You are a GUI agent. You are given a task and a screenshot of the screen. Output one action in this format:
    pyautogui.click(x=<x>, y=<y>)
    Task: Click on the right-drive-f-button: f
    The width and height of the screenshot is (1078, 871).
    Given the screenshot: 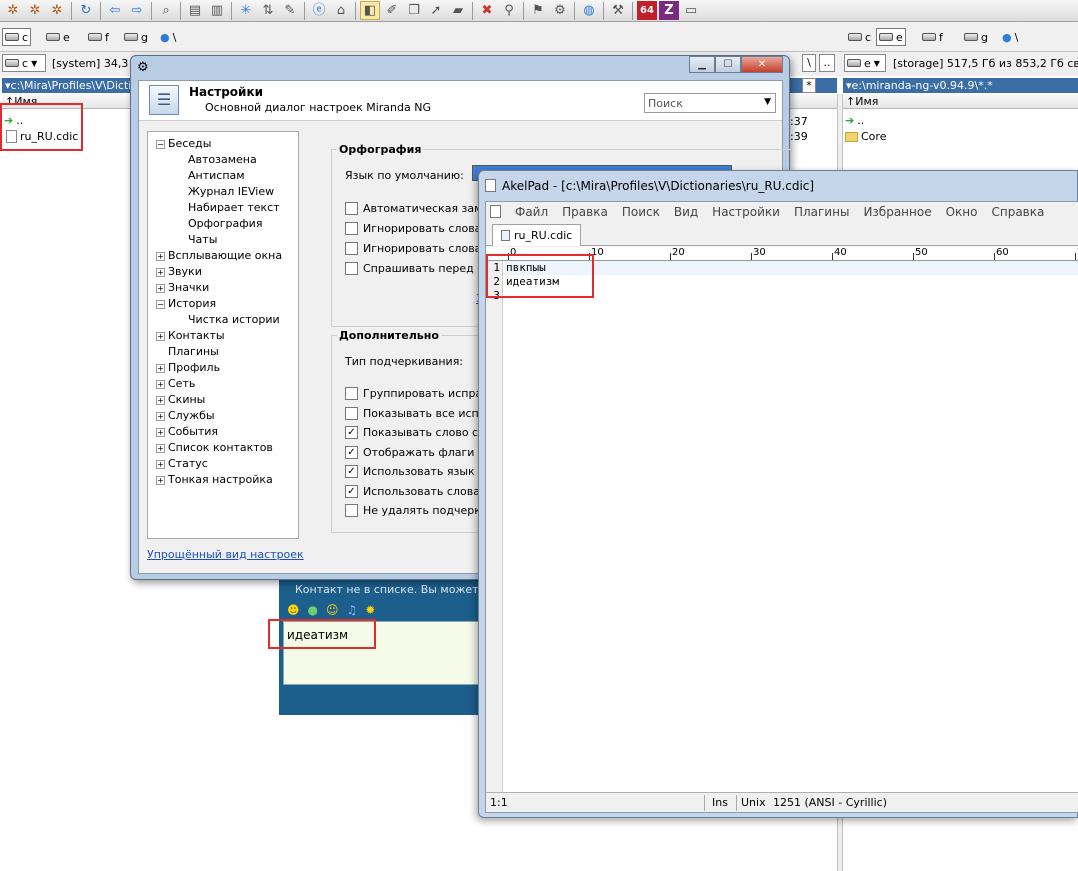 What is the action you would take?
    pyautogui.click(x=932, y=37)
    